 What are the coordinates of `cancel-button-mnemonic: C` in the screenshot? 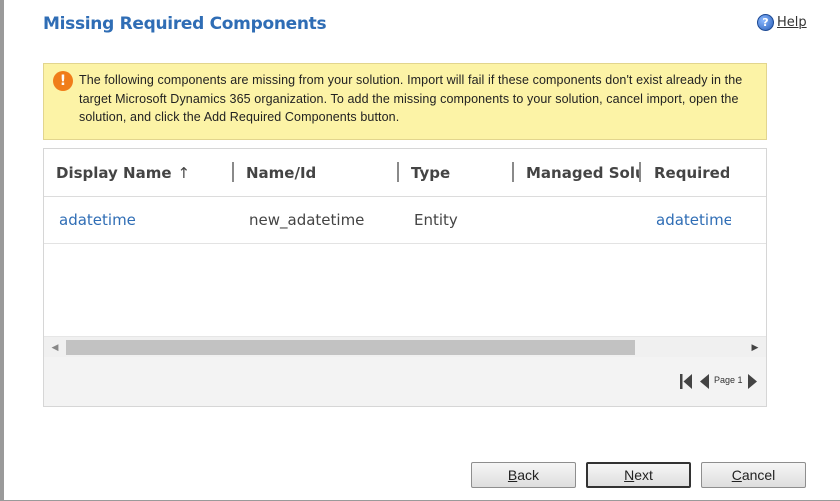 It's located at (736, 475).